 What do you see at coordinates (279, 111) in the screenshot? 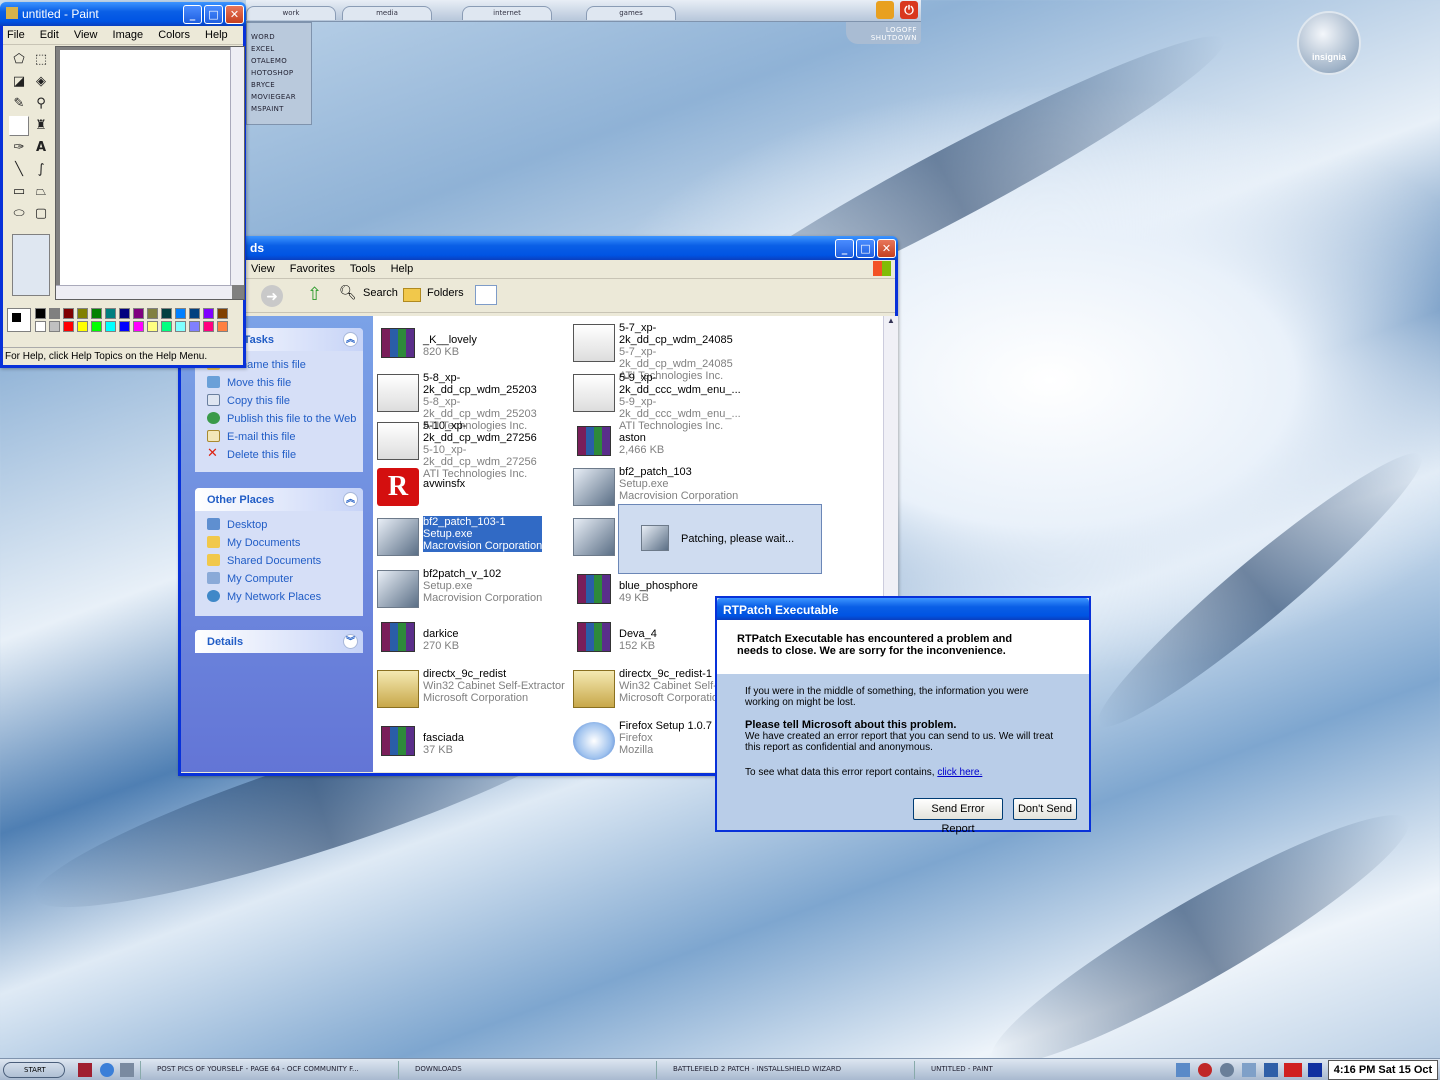
I see `launcher-app: MSPAINT` at bounding box center [279, 111].